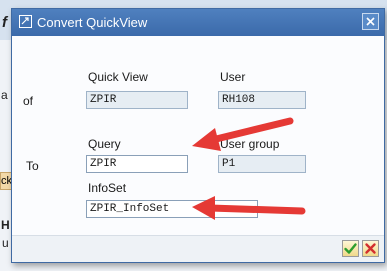  I want to click on dialog-titlebar: Convert QuickView, so click(198, 22).